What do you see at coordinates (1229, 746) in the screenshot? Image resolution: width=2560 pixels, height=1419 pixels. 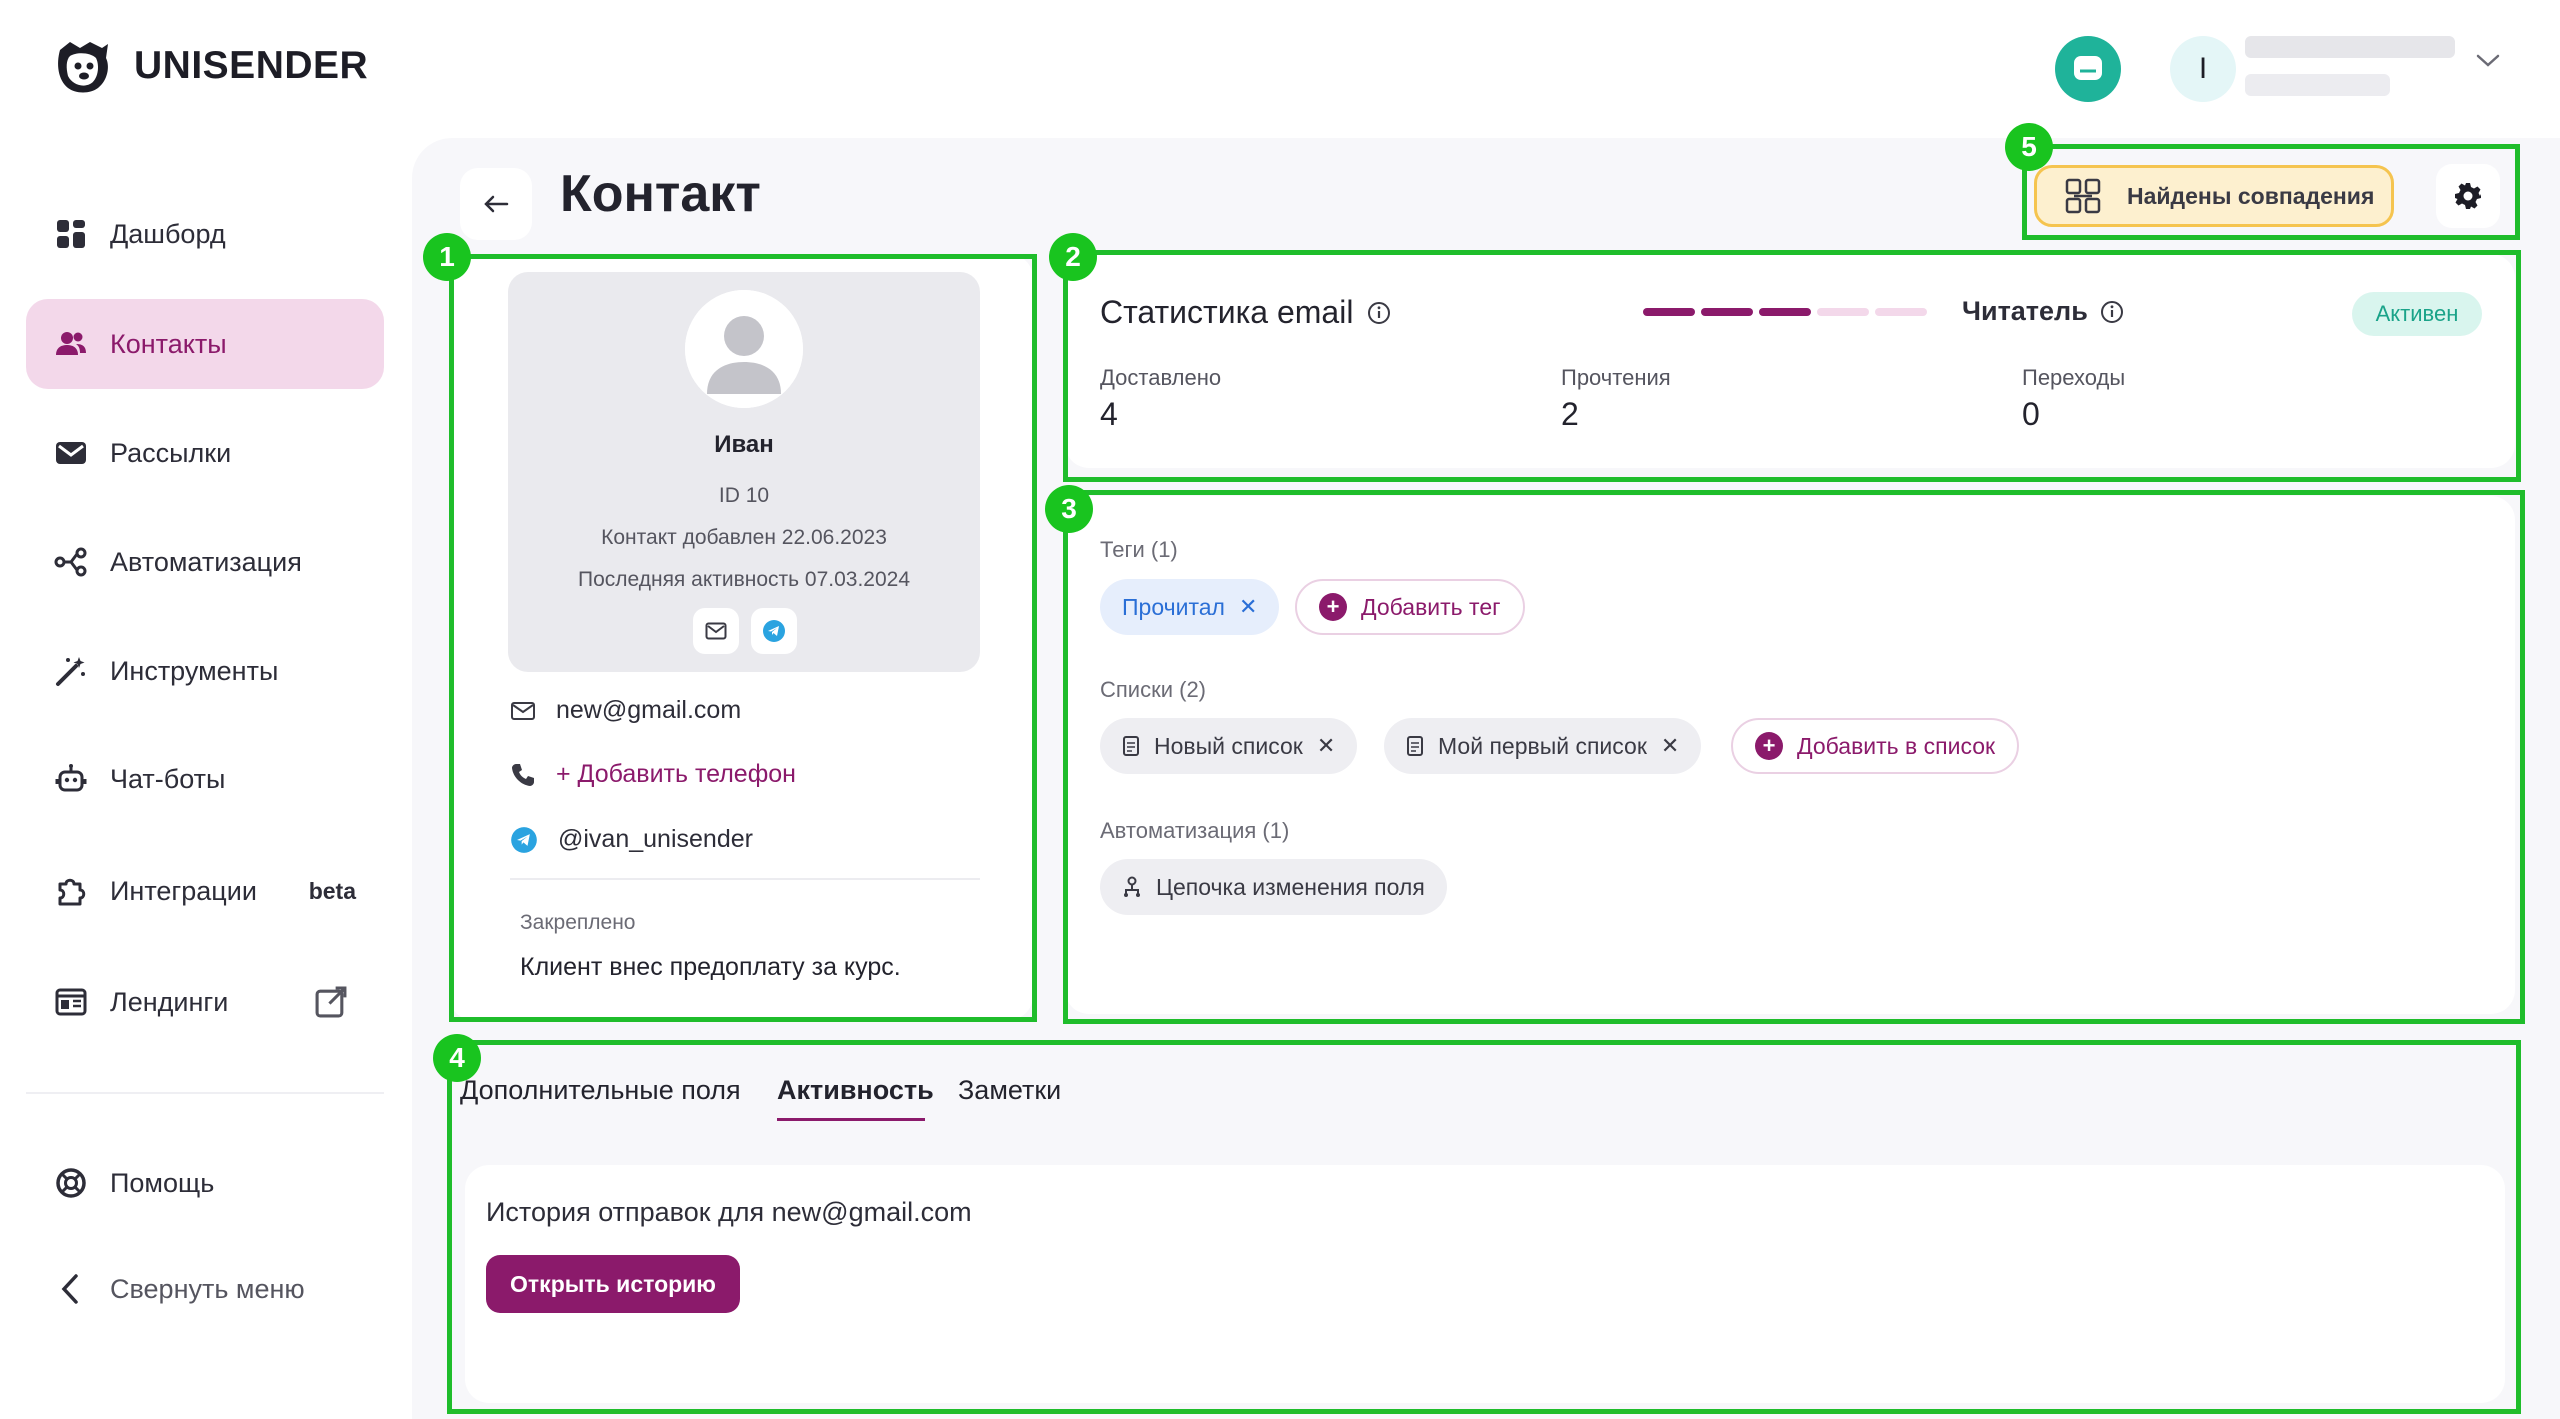 I see `list-chip: Новый список ✕` at bounding box center [1229, 746].